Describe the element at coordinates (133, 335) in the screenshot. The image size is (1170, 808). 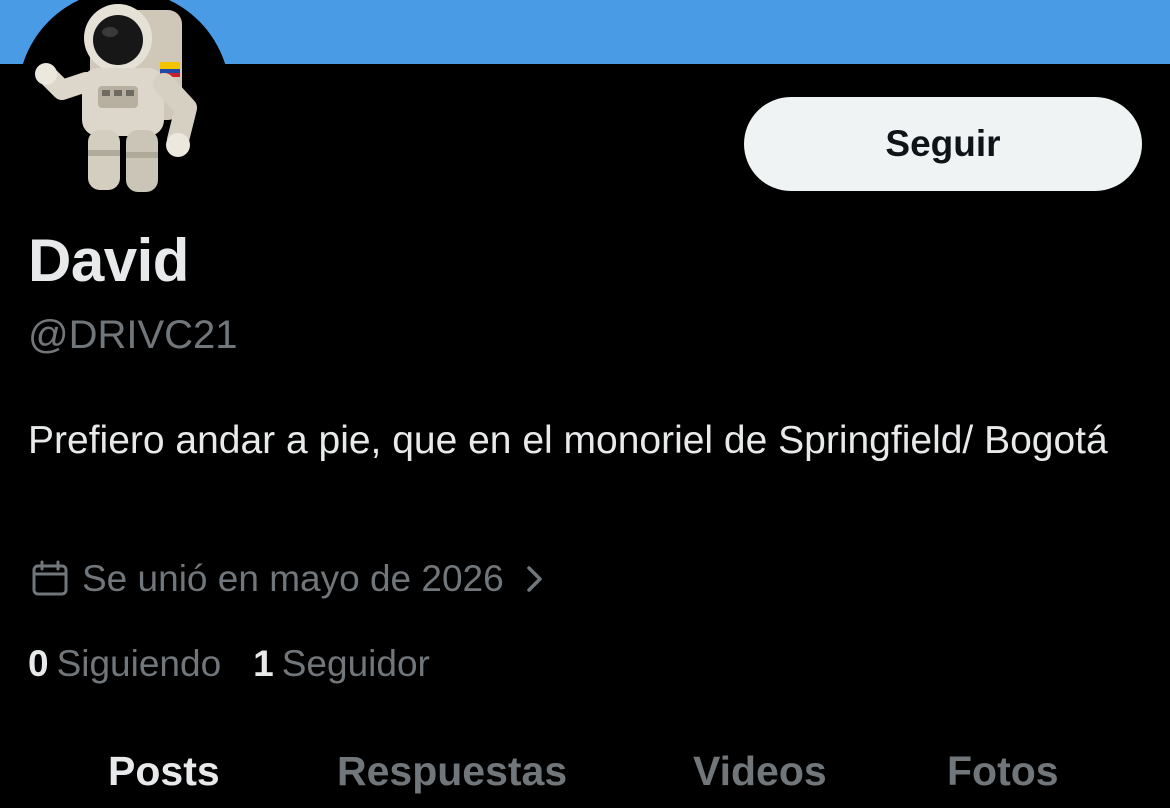
I see `username-handle: @DRIVC21` at that location.